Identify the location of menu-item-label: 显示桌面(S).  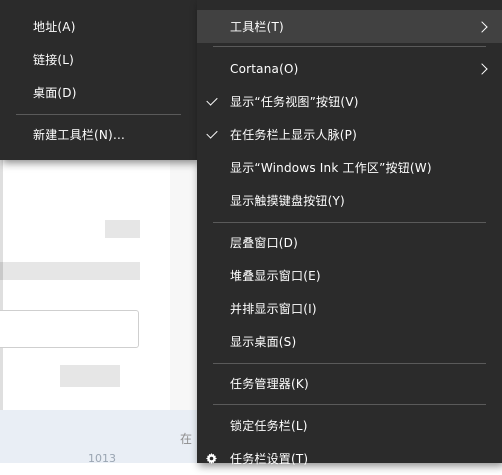
(263, 342).